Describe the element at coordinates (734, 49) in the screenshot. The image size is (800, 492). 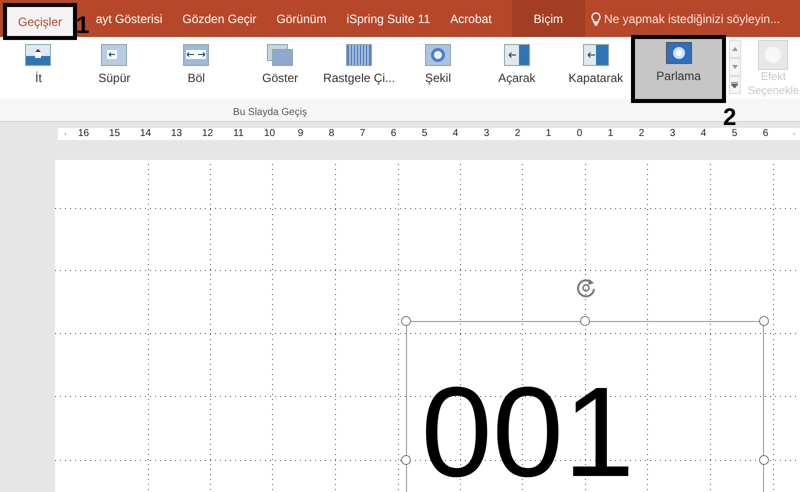
I see `scroll-up-icon` at that location.